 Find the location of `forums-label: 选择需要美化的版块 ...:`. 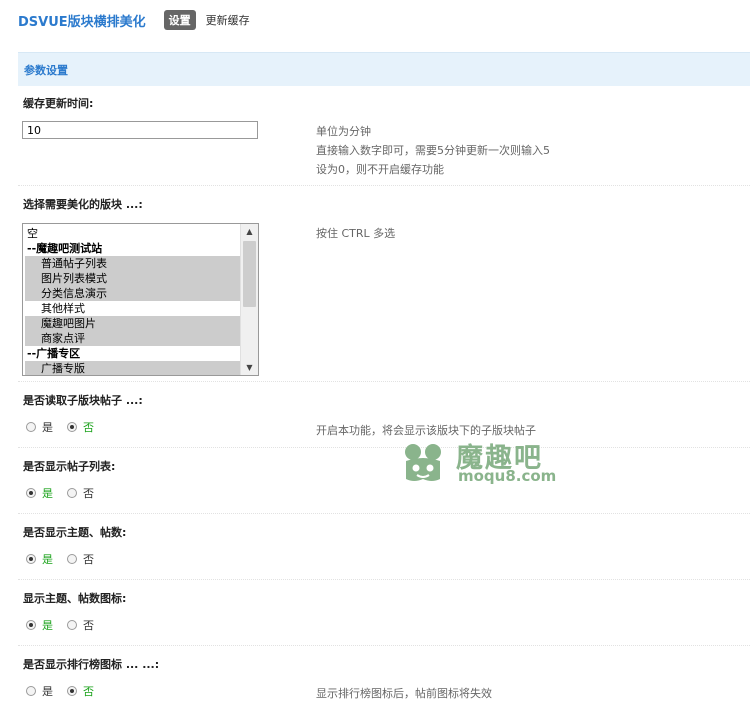

forums-label: 选择需要美化的版块 ...: is located at coordinates (83, 204).